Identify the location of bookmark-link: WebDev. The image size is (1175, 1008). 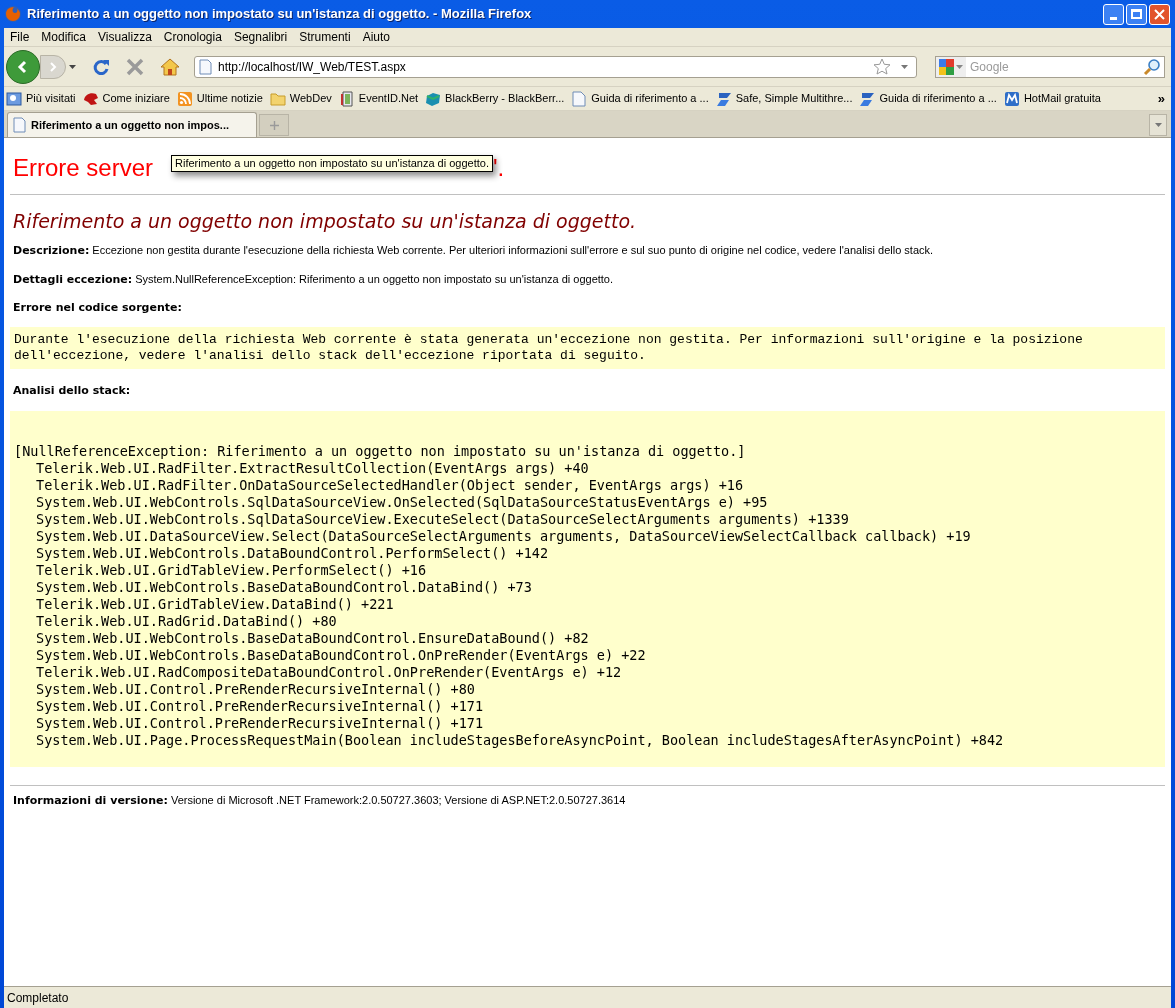
(300, 98).